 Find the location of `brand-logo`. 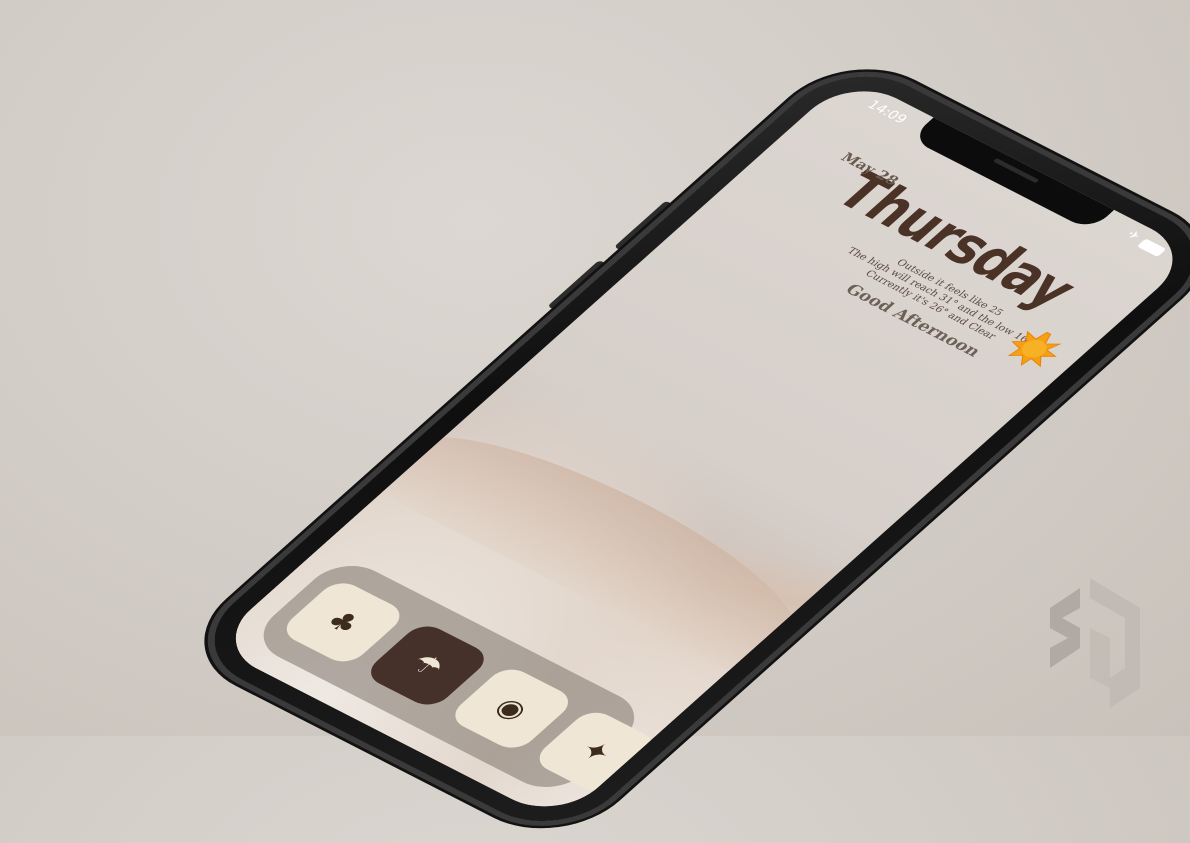

brand-logo is located at coordinates (1095, 643).